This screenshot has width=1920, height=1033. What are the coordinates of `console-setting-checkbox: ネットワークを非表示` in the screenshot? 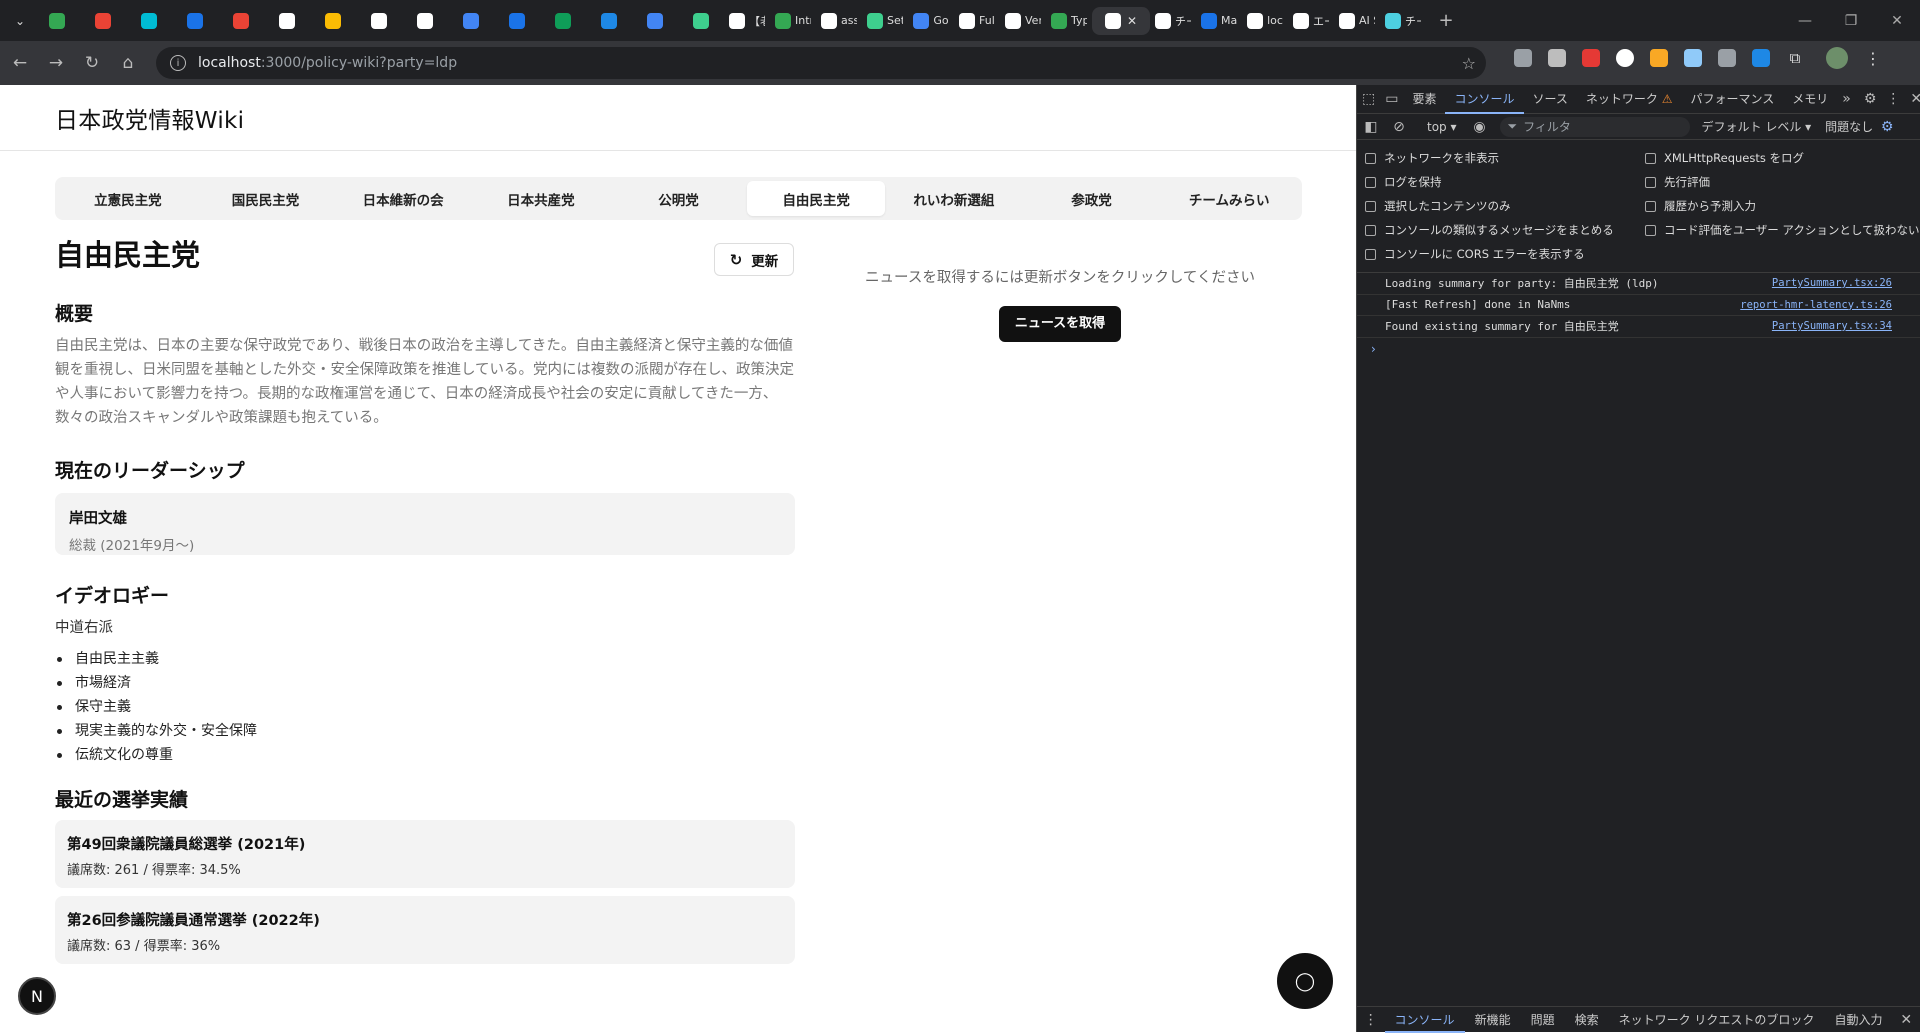 It's located at (1505, 158).